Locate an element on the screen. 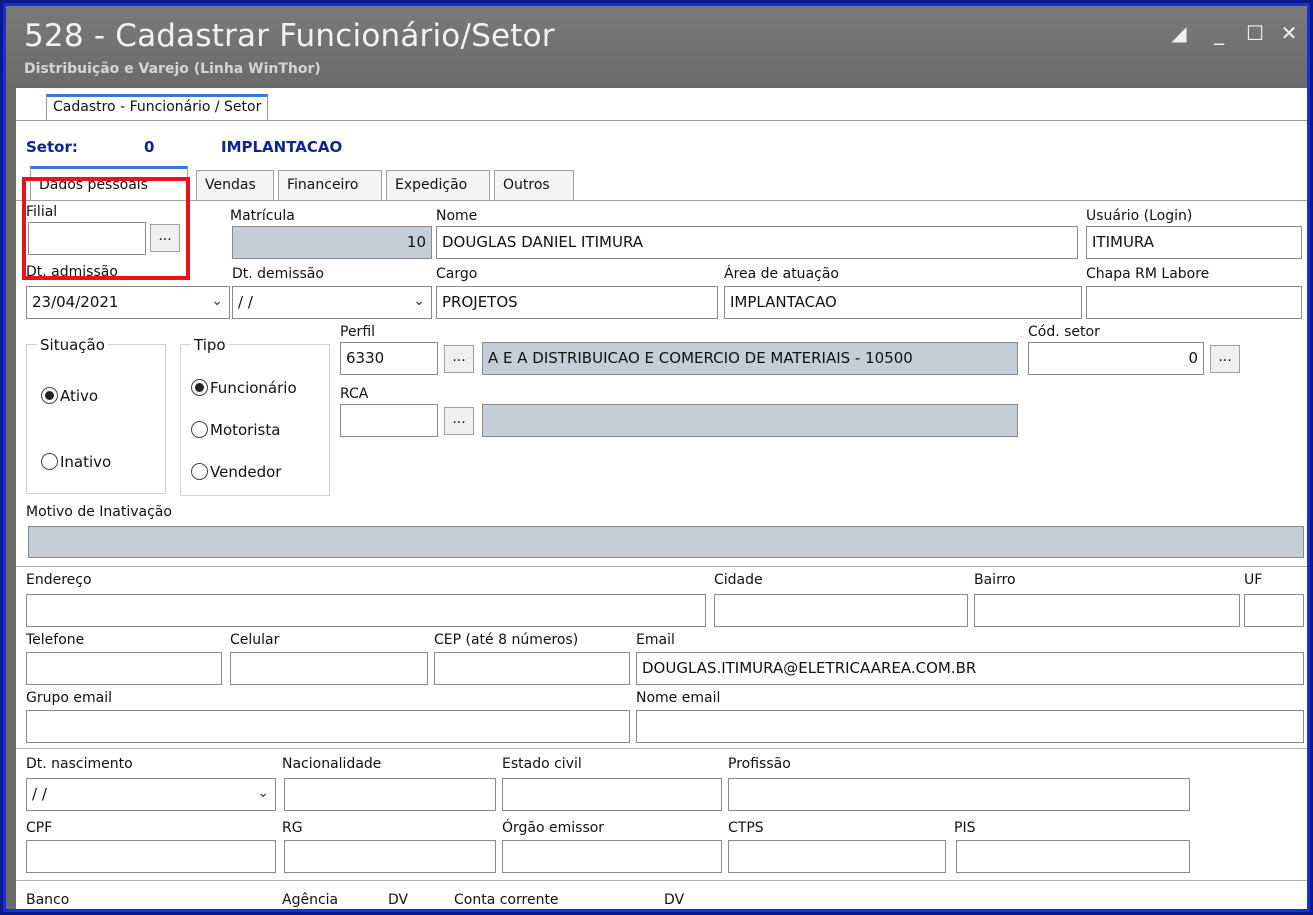 This screenshot has width=1313, height=915. email-label: Email is located at coordinates (655, 640).